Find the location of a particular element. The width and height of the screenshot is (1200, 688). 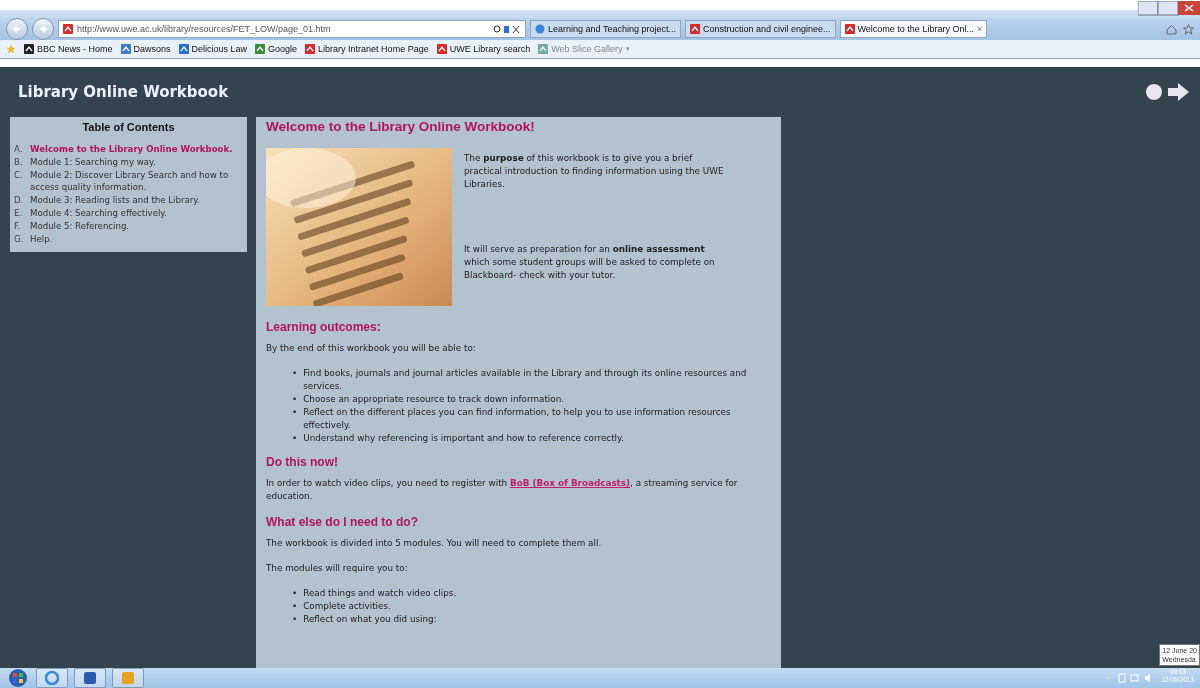

toc-link: Module 1: Searching my way. is located at coordinates (93, 162).